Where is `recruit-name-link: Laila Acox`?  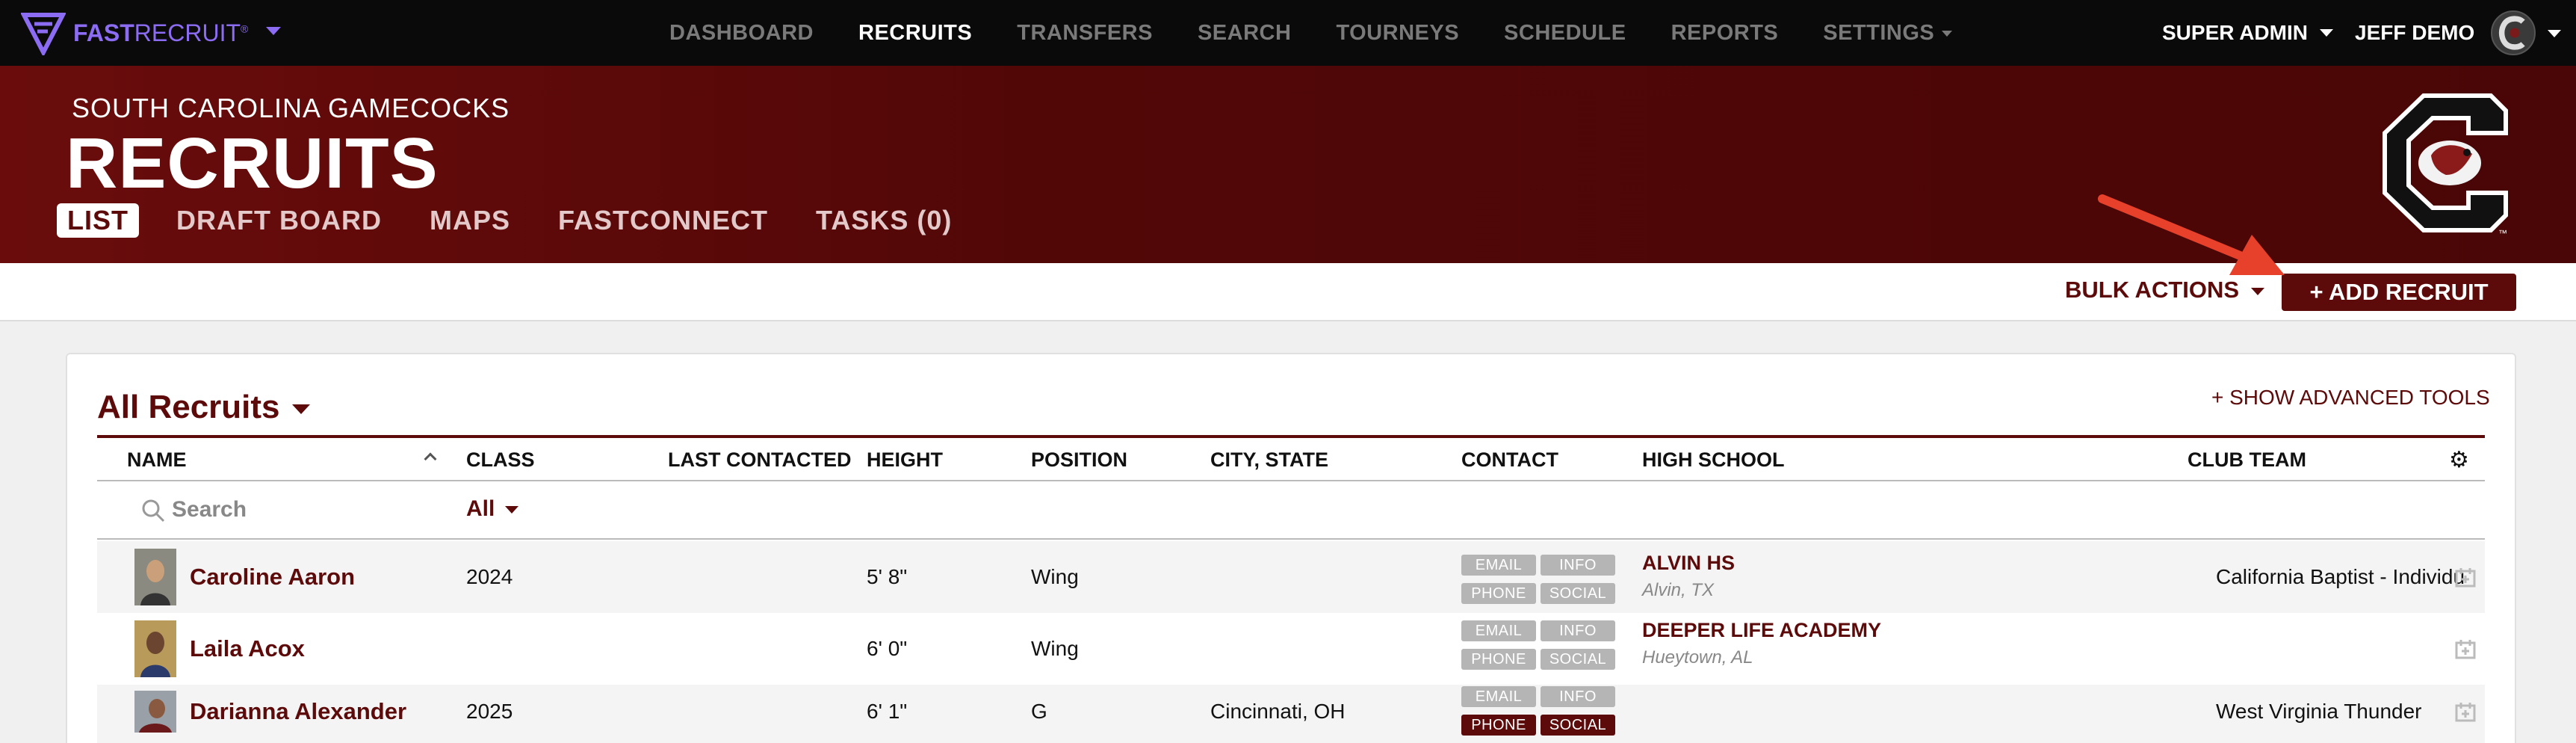 recruit-name-link: Laila Acox is located at coordinates (247, 648).